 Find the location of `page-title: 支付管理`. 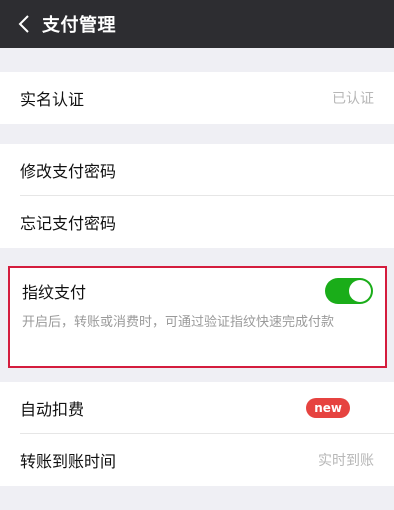

page-title: 支付管理 is located at coordinates (79, 25).